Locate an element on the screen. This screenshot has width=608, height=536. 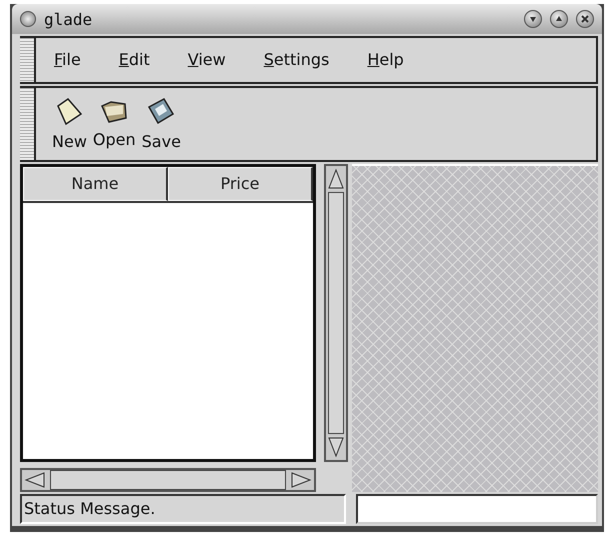
window-menu-icon is located at coordinates (28, 19).